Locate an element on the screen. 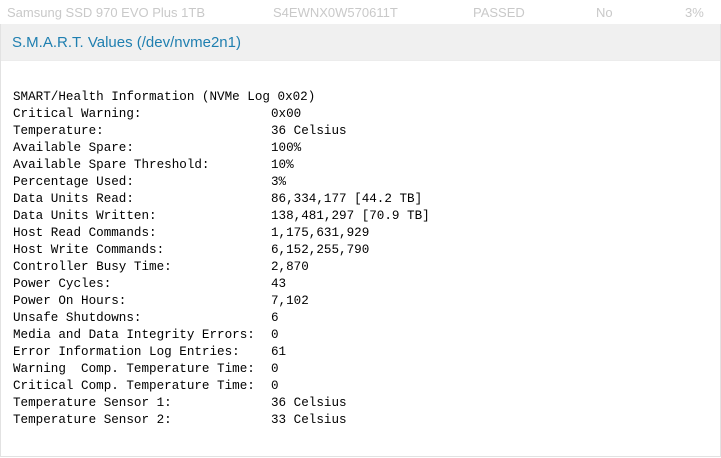 The width and height of the screenshot is (721, 458). smart-attribute-label: Temperature: is located at coordinates (58, 131).